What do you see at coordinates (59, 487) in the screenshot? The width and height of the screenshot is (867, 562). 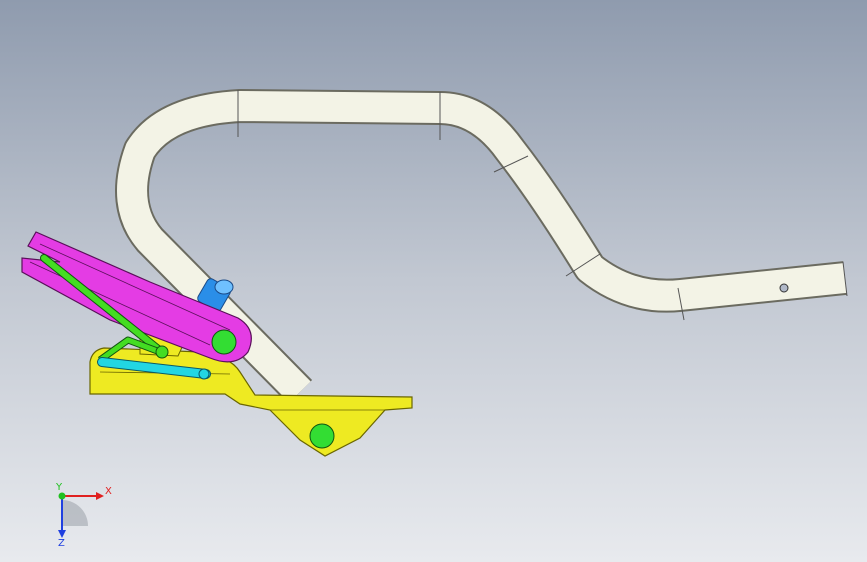 I see `y-axis-label: Y` at bounding box center [59, 487].